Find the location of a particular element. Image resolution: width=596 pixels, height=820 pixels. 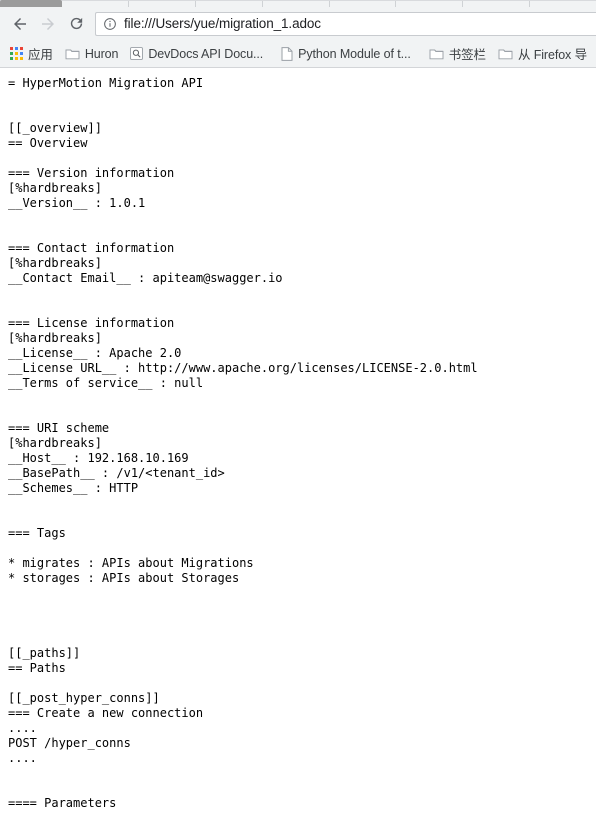

bookmark-shuqianlan: 书签栏 is located at coordinates (459, 54).